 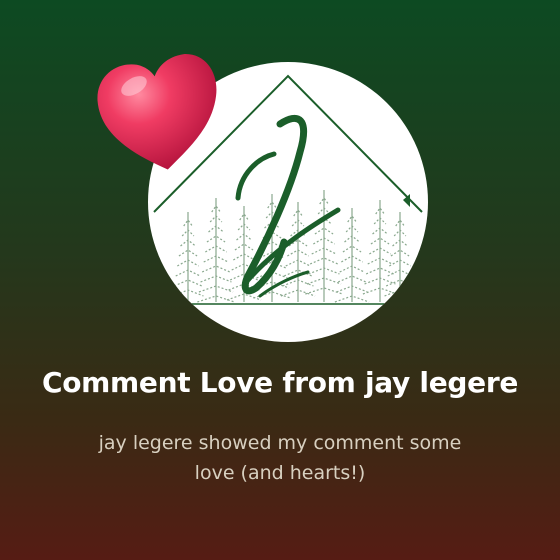 I want to click on subtitle-line-1: jay legere showed my comment some, so click(x=280, y=443).